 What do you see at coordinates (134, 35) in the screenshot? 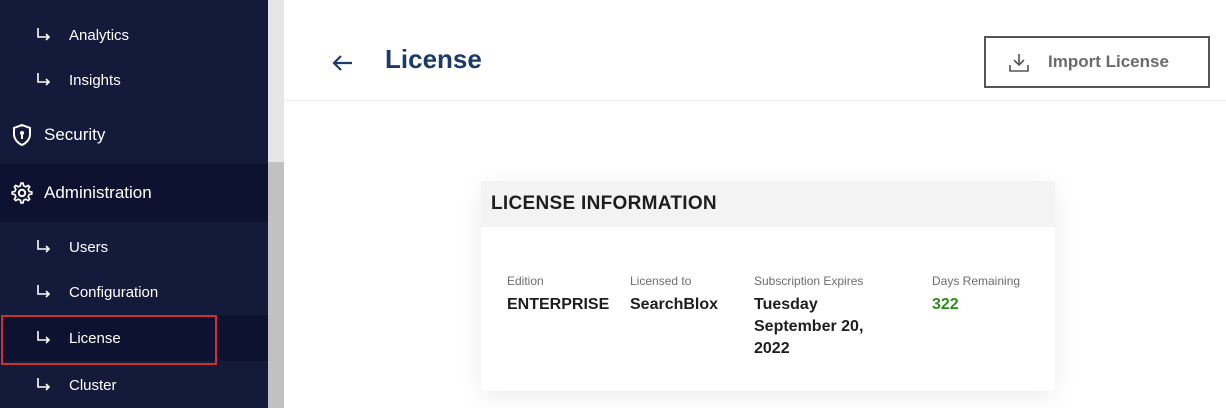
I see `sidebar-item-analytics: Analytics` at bounding box center [134, 35].